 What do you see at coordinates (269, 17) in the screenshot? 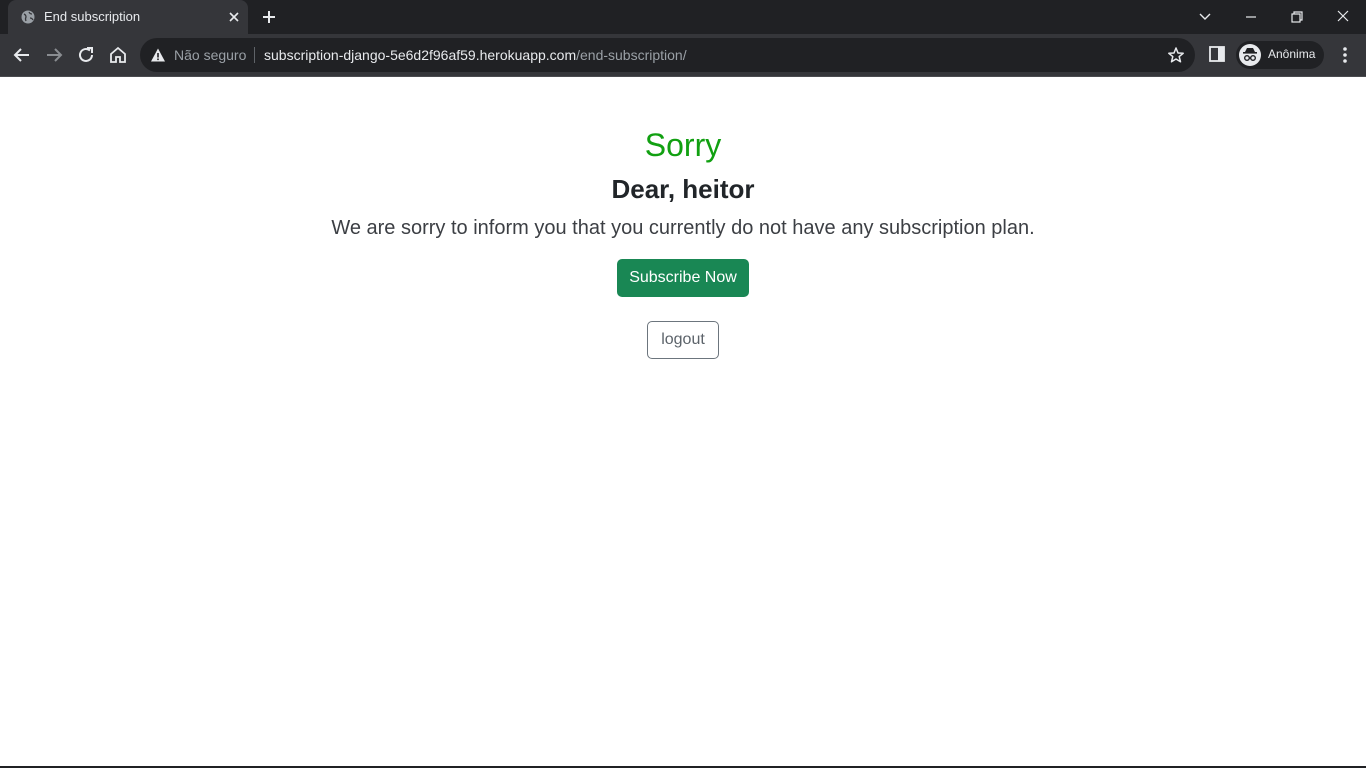
I see `new-tab-icon` at bounding box center [269, 17].